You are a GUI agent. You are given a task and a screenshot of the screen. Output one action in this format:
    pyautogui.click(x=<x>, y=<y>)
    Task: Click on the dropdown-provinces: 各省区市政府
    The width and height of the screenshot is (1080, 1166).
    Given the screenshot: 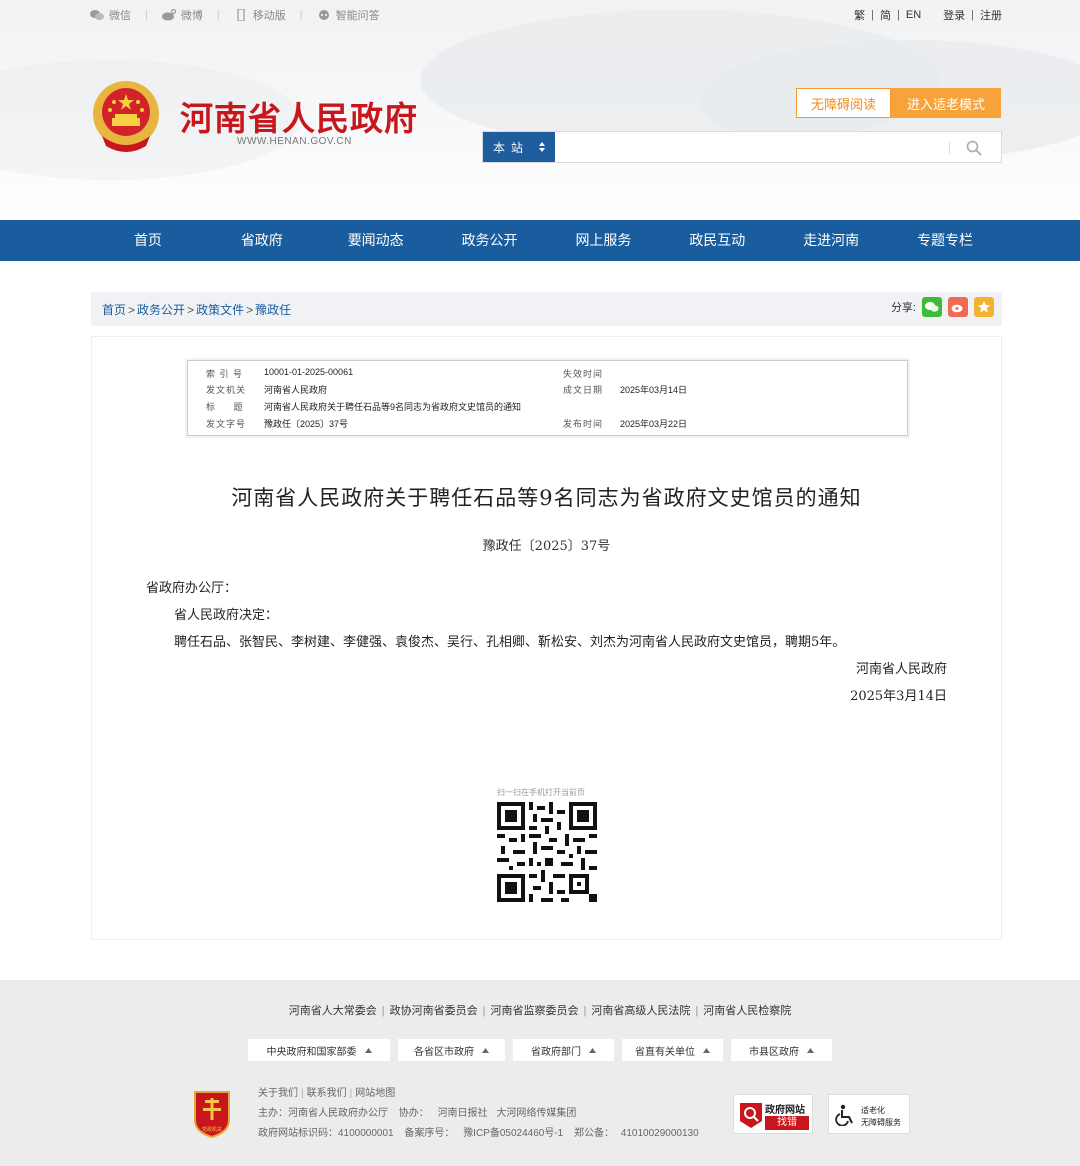 What is the action you would take?
    pyautogui.click(x=451, y=1050)
    